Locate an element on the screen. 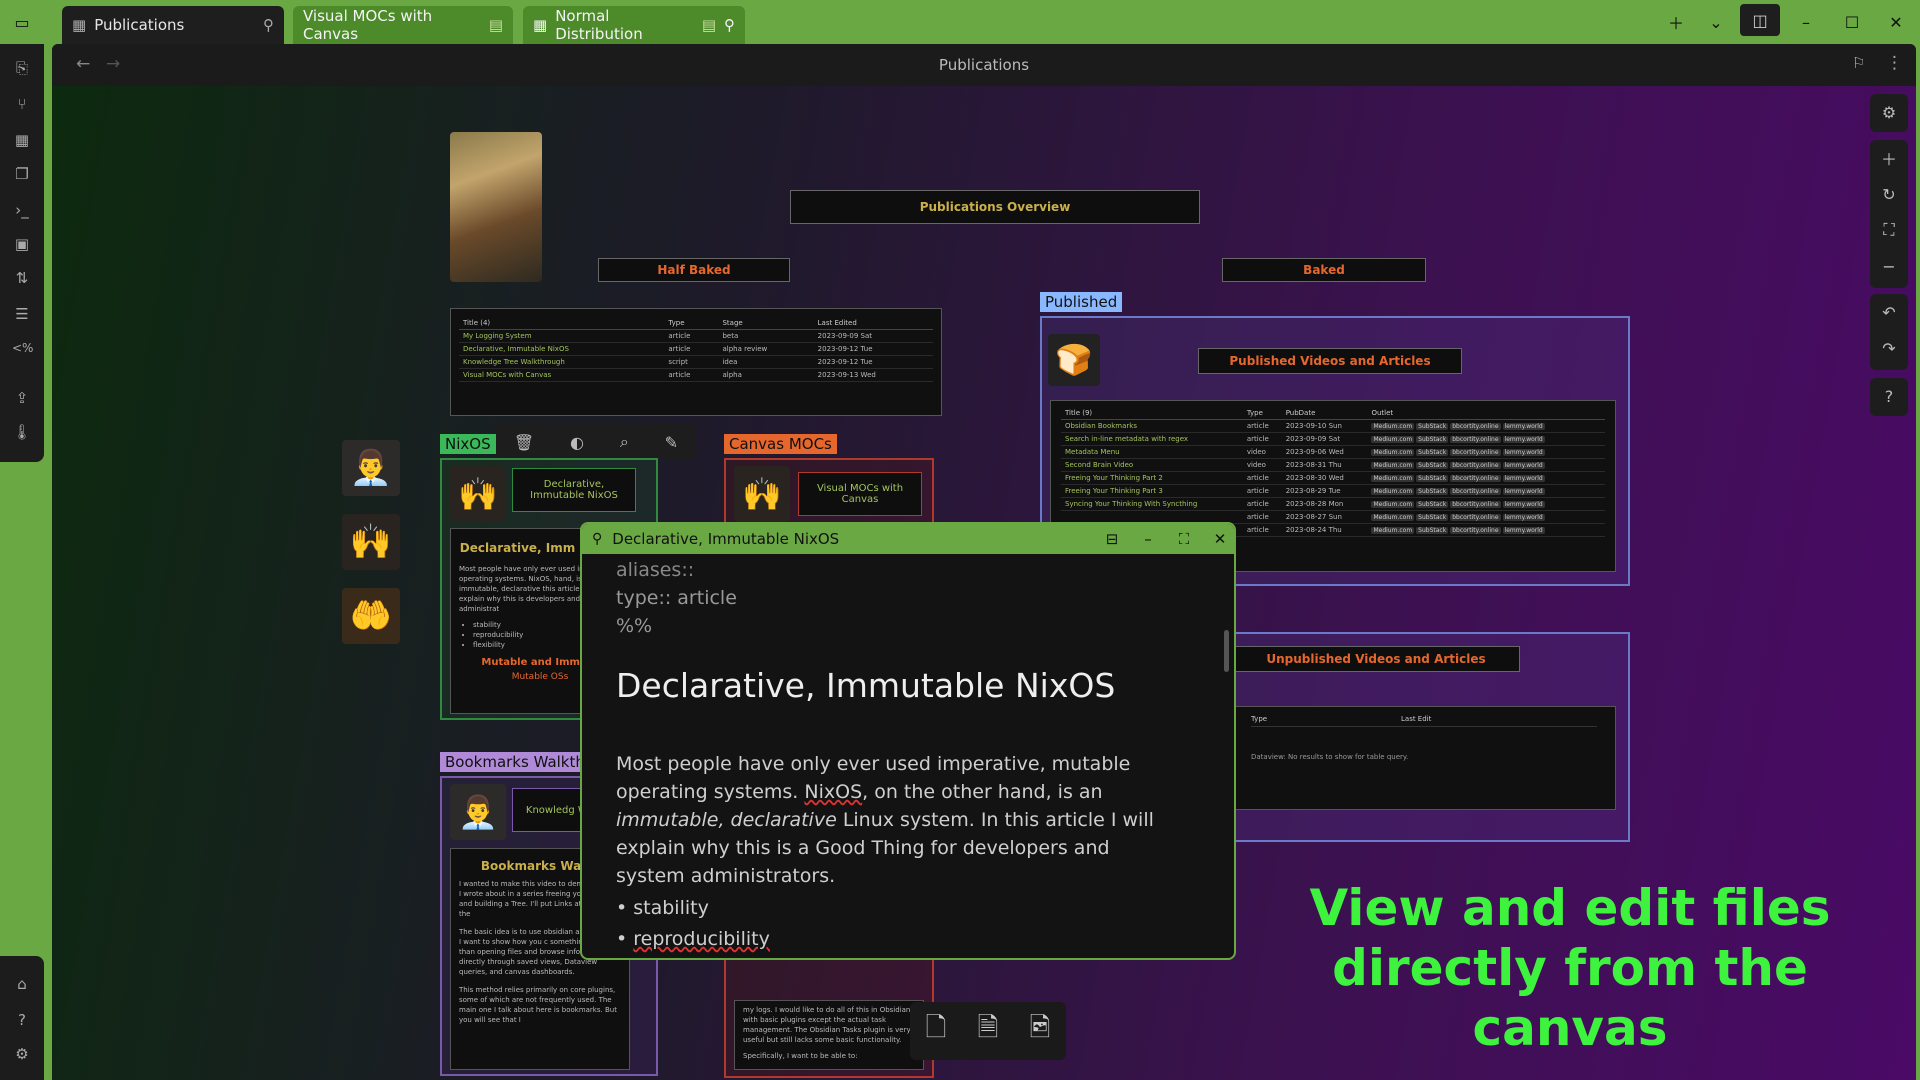 The width and height of the screenshot is (1920, 1080). column-header: Type is located at coordinates (1262, 413).